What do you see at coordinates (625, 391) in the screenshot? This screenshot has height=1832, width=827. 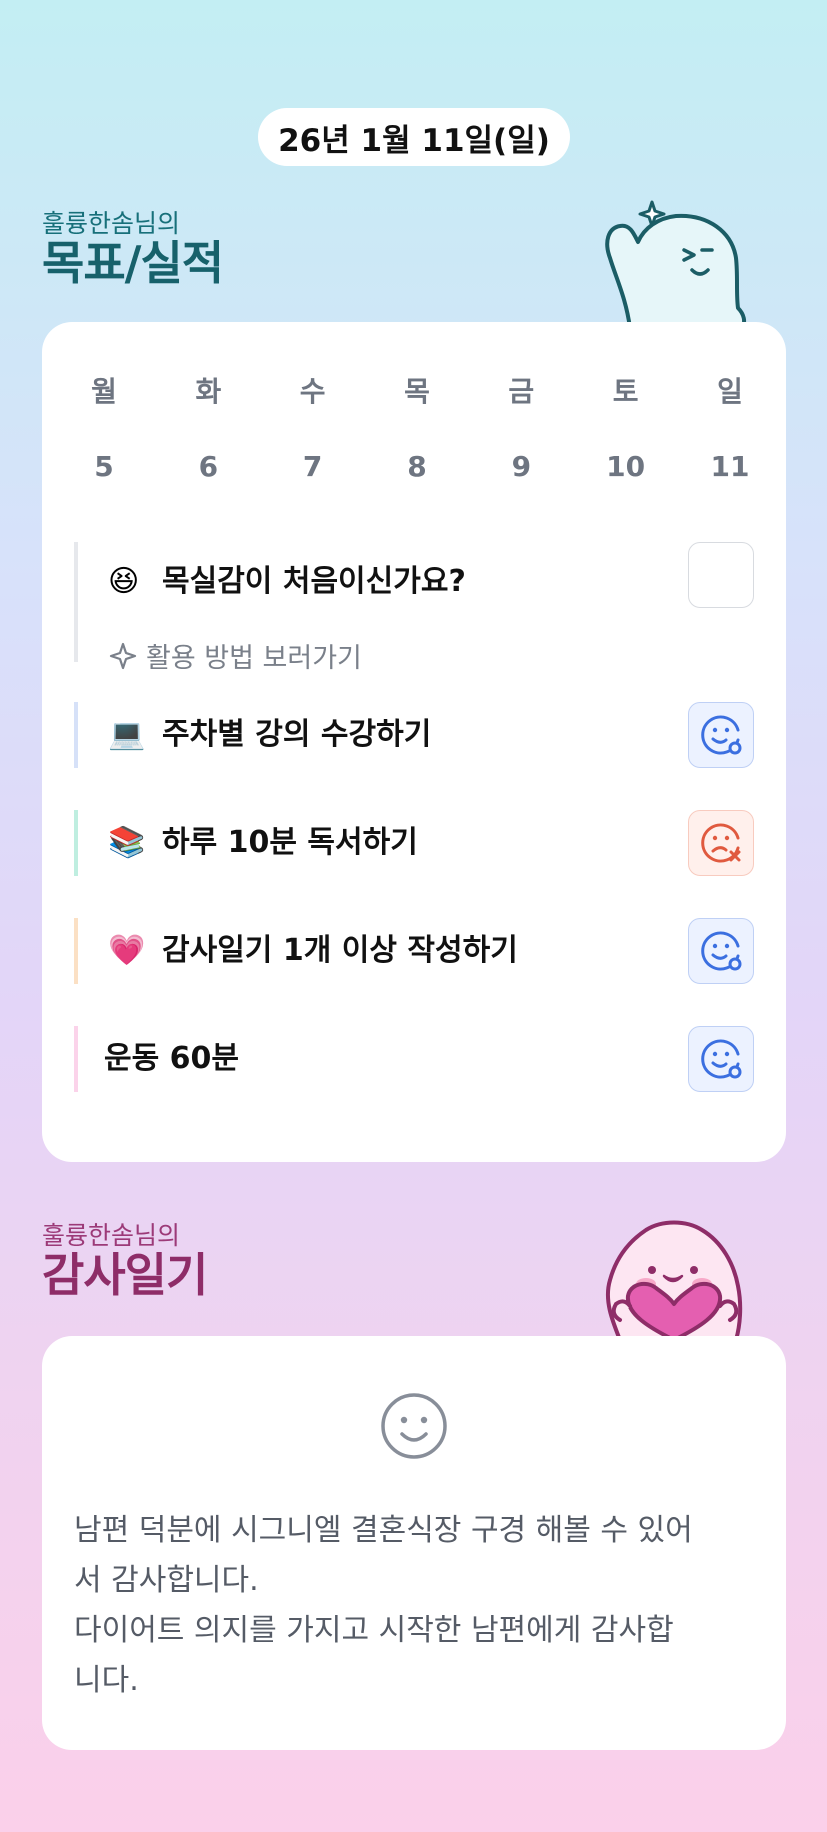 I see `weekday-label: 토` at bounding box center [625, 391].